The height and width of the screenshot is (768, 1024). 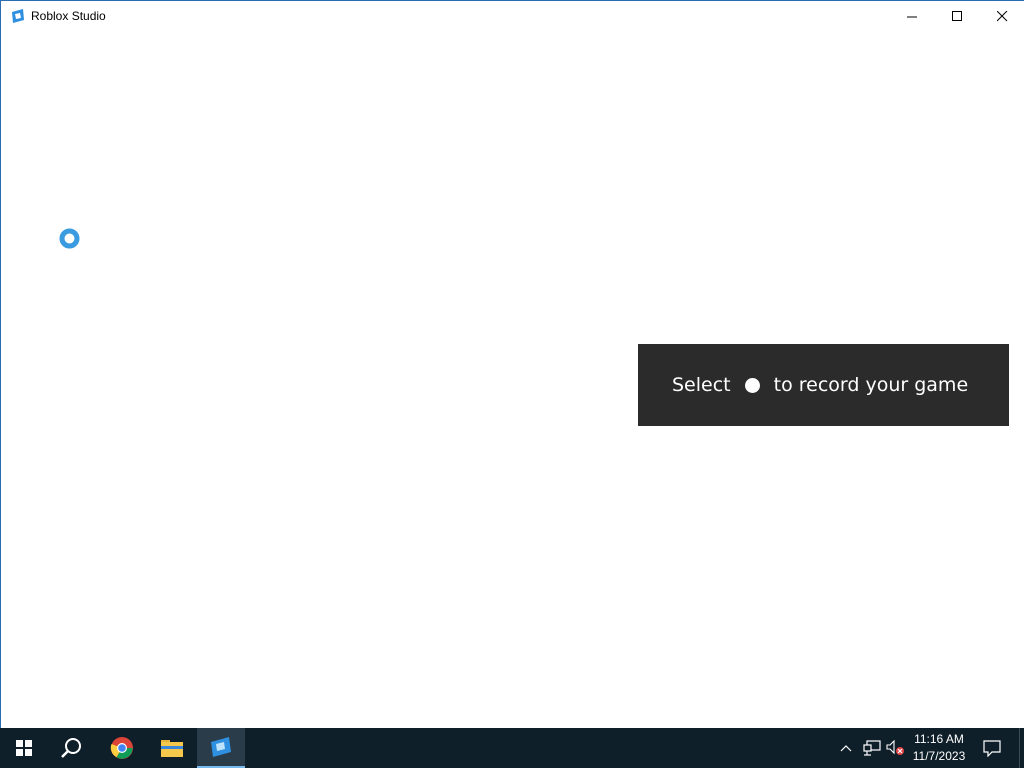 I want to click on start-icon, so click(x=24, y=748).